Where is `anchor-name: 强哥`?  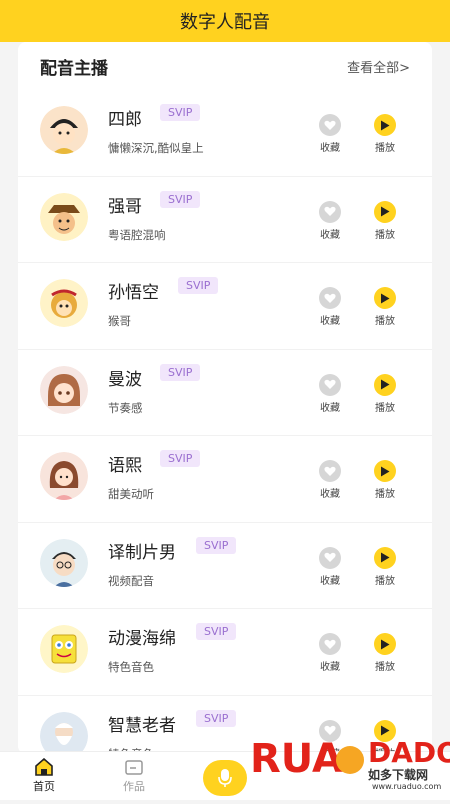 anchor-name: 强哥 is located at coordinates (125, 206).